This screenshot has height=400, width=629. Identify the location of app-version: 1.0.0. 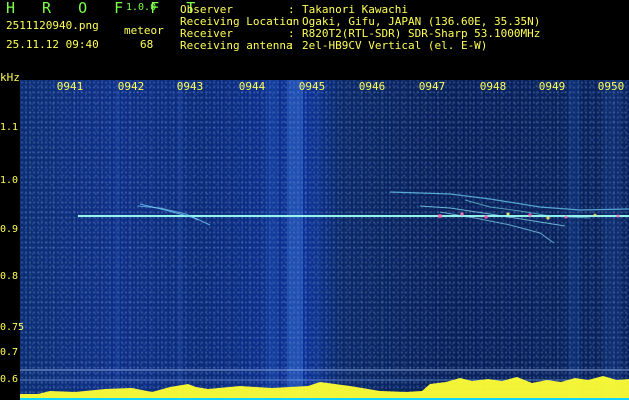
(141, 7).